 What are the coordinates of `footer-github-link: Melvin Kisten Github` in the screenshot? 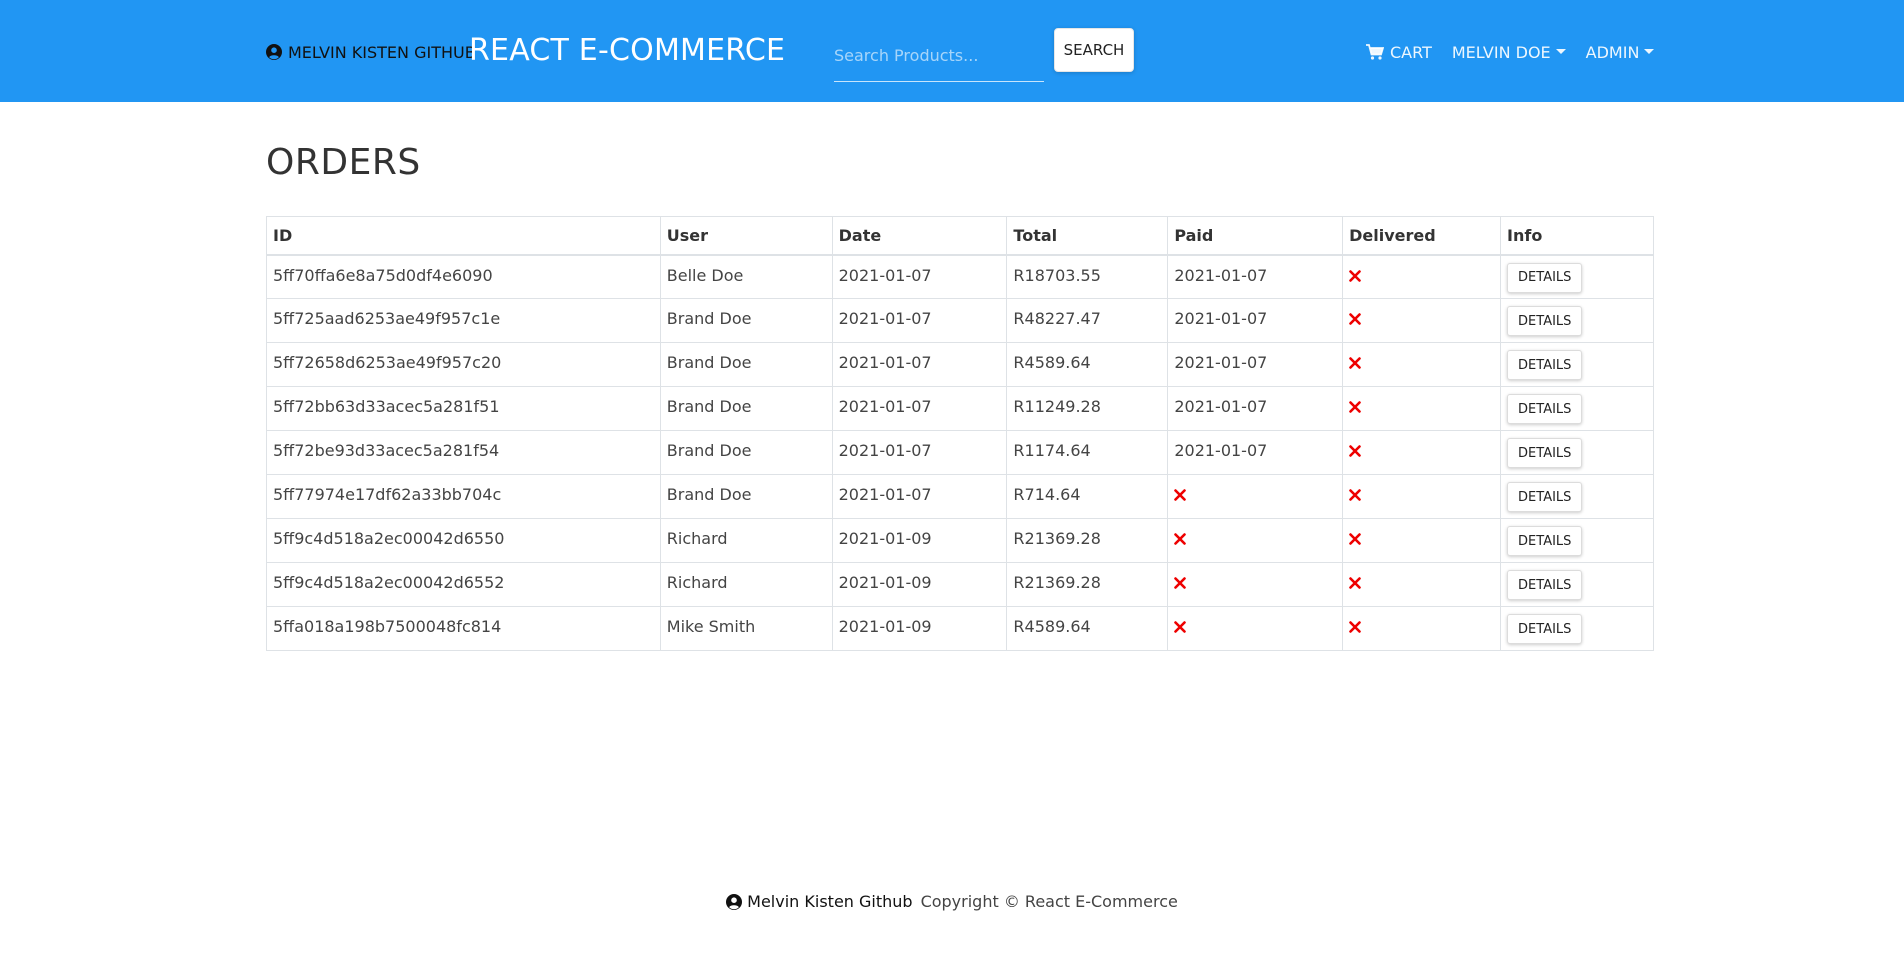 It's located at (819, 901).